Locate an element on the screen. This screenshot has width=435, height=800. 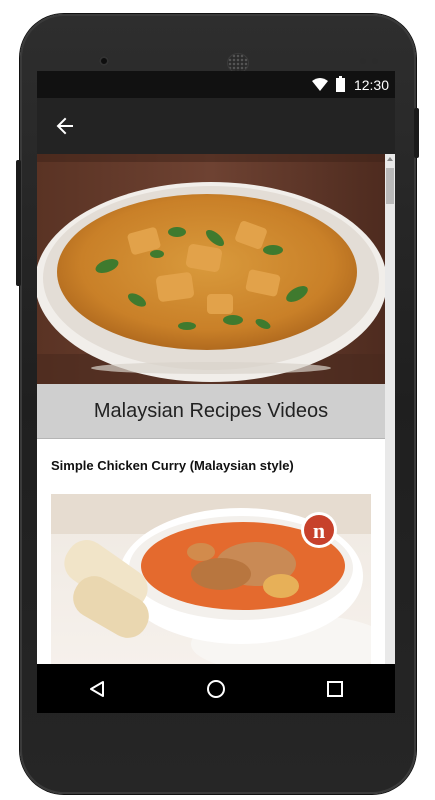
section-title-band: Malaysian Recipes Videos is located at coordinates (211, 411).